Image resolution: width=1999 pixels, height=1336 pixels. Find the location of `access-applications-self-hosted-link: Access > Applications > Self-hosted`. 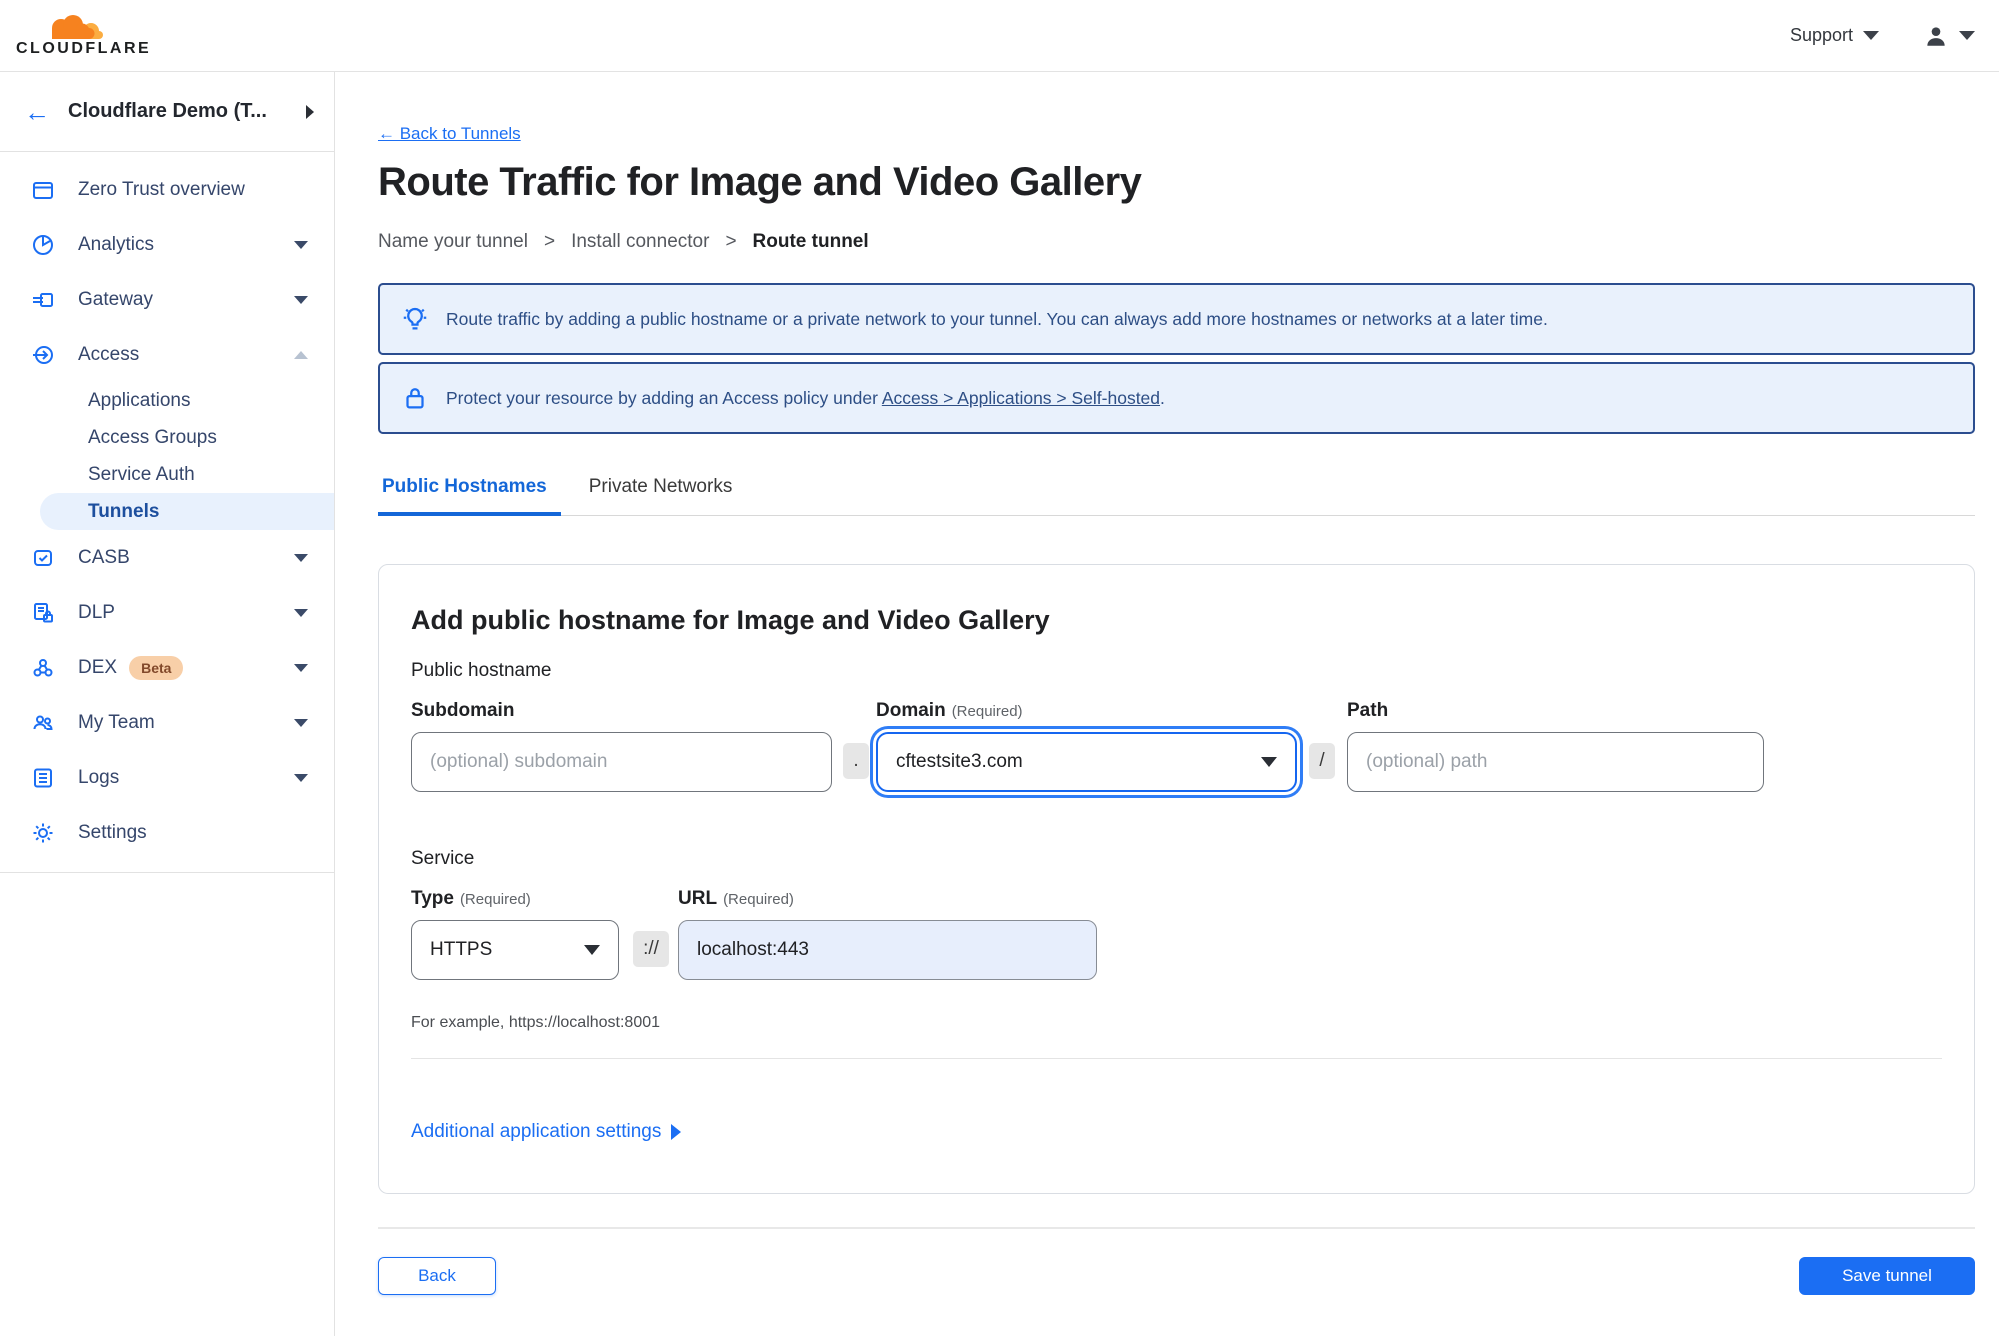

access-applications-self-hosted-link: Access > Applications > Self-hosted is located at coordinates (1021, 398).